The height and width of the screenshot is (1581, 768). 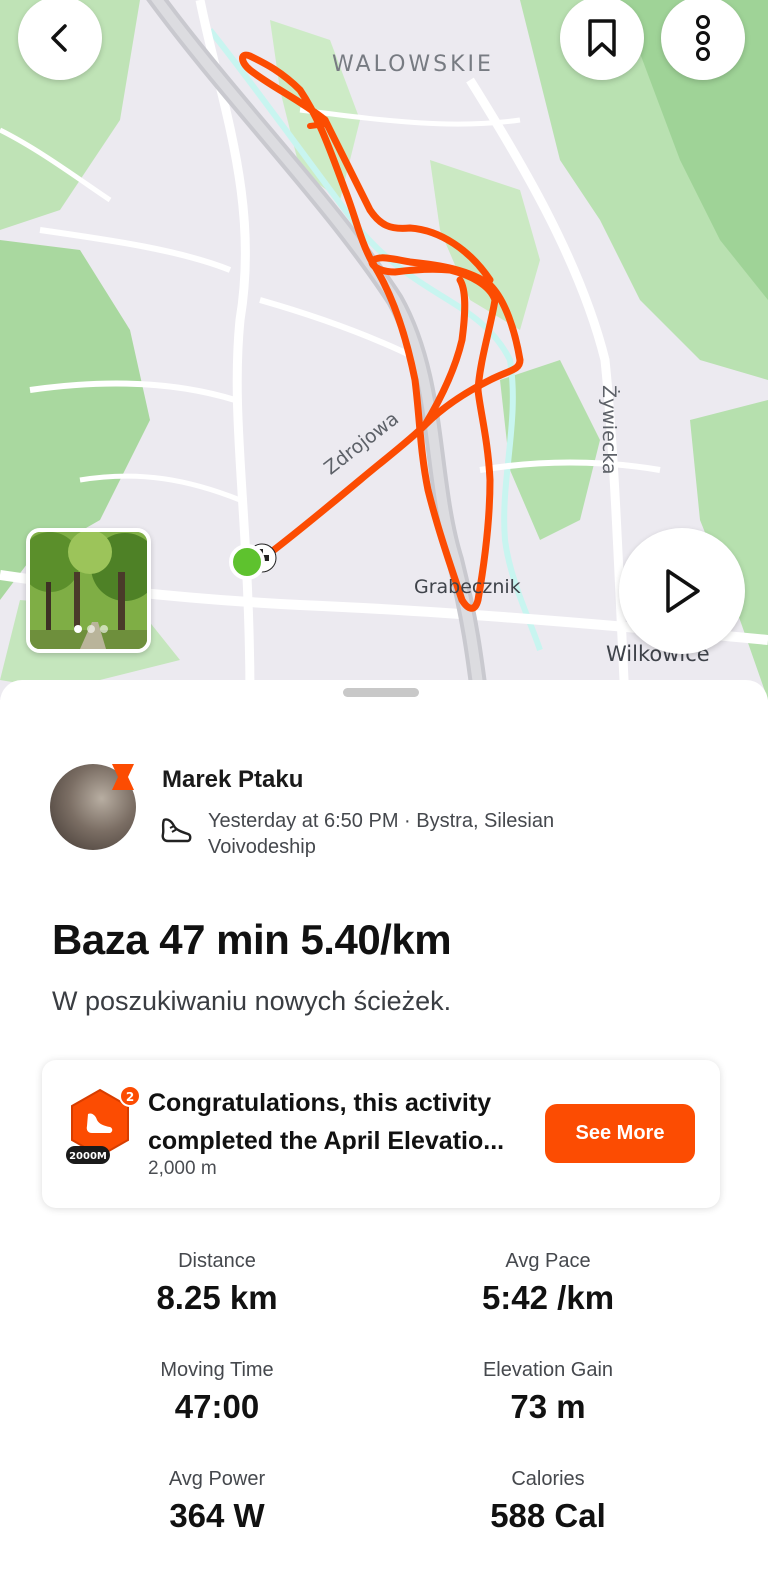 I want to click on stat-label: Elevation Gain, so click(x=548, y=1370).